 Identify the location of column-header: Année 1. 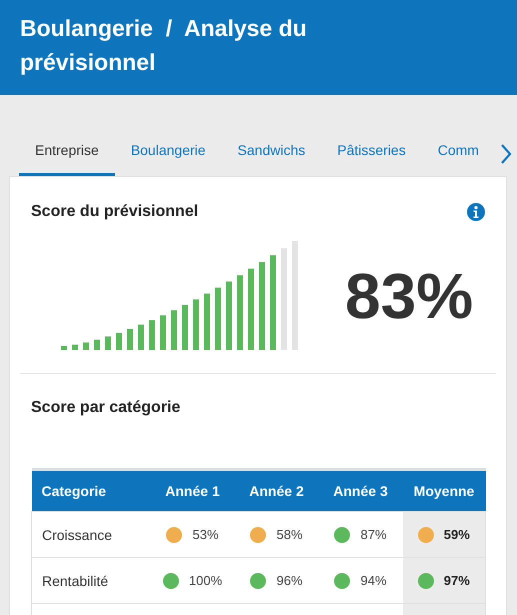
(192, 491).